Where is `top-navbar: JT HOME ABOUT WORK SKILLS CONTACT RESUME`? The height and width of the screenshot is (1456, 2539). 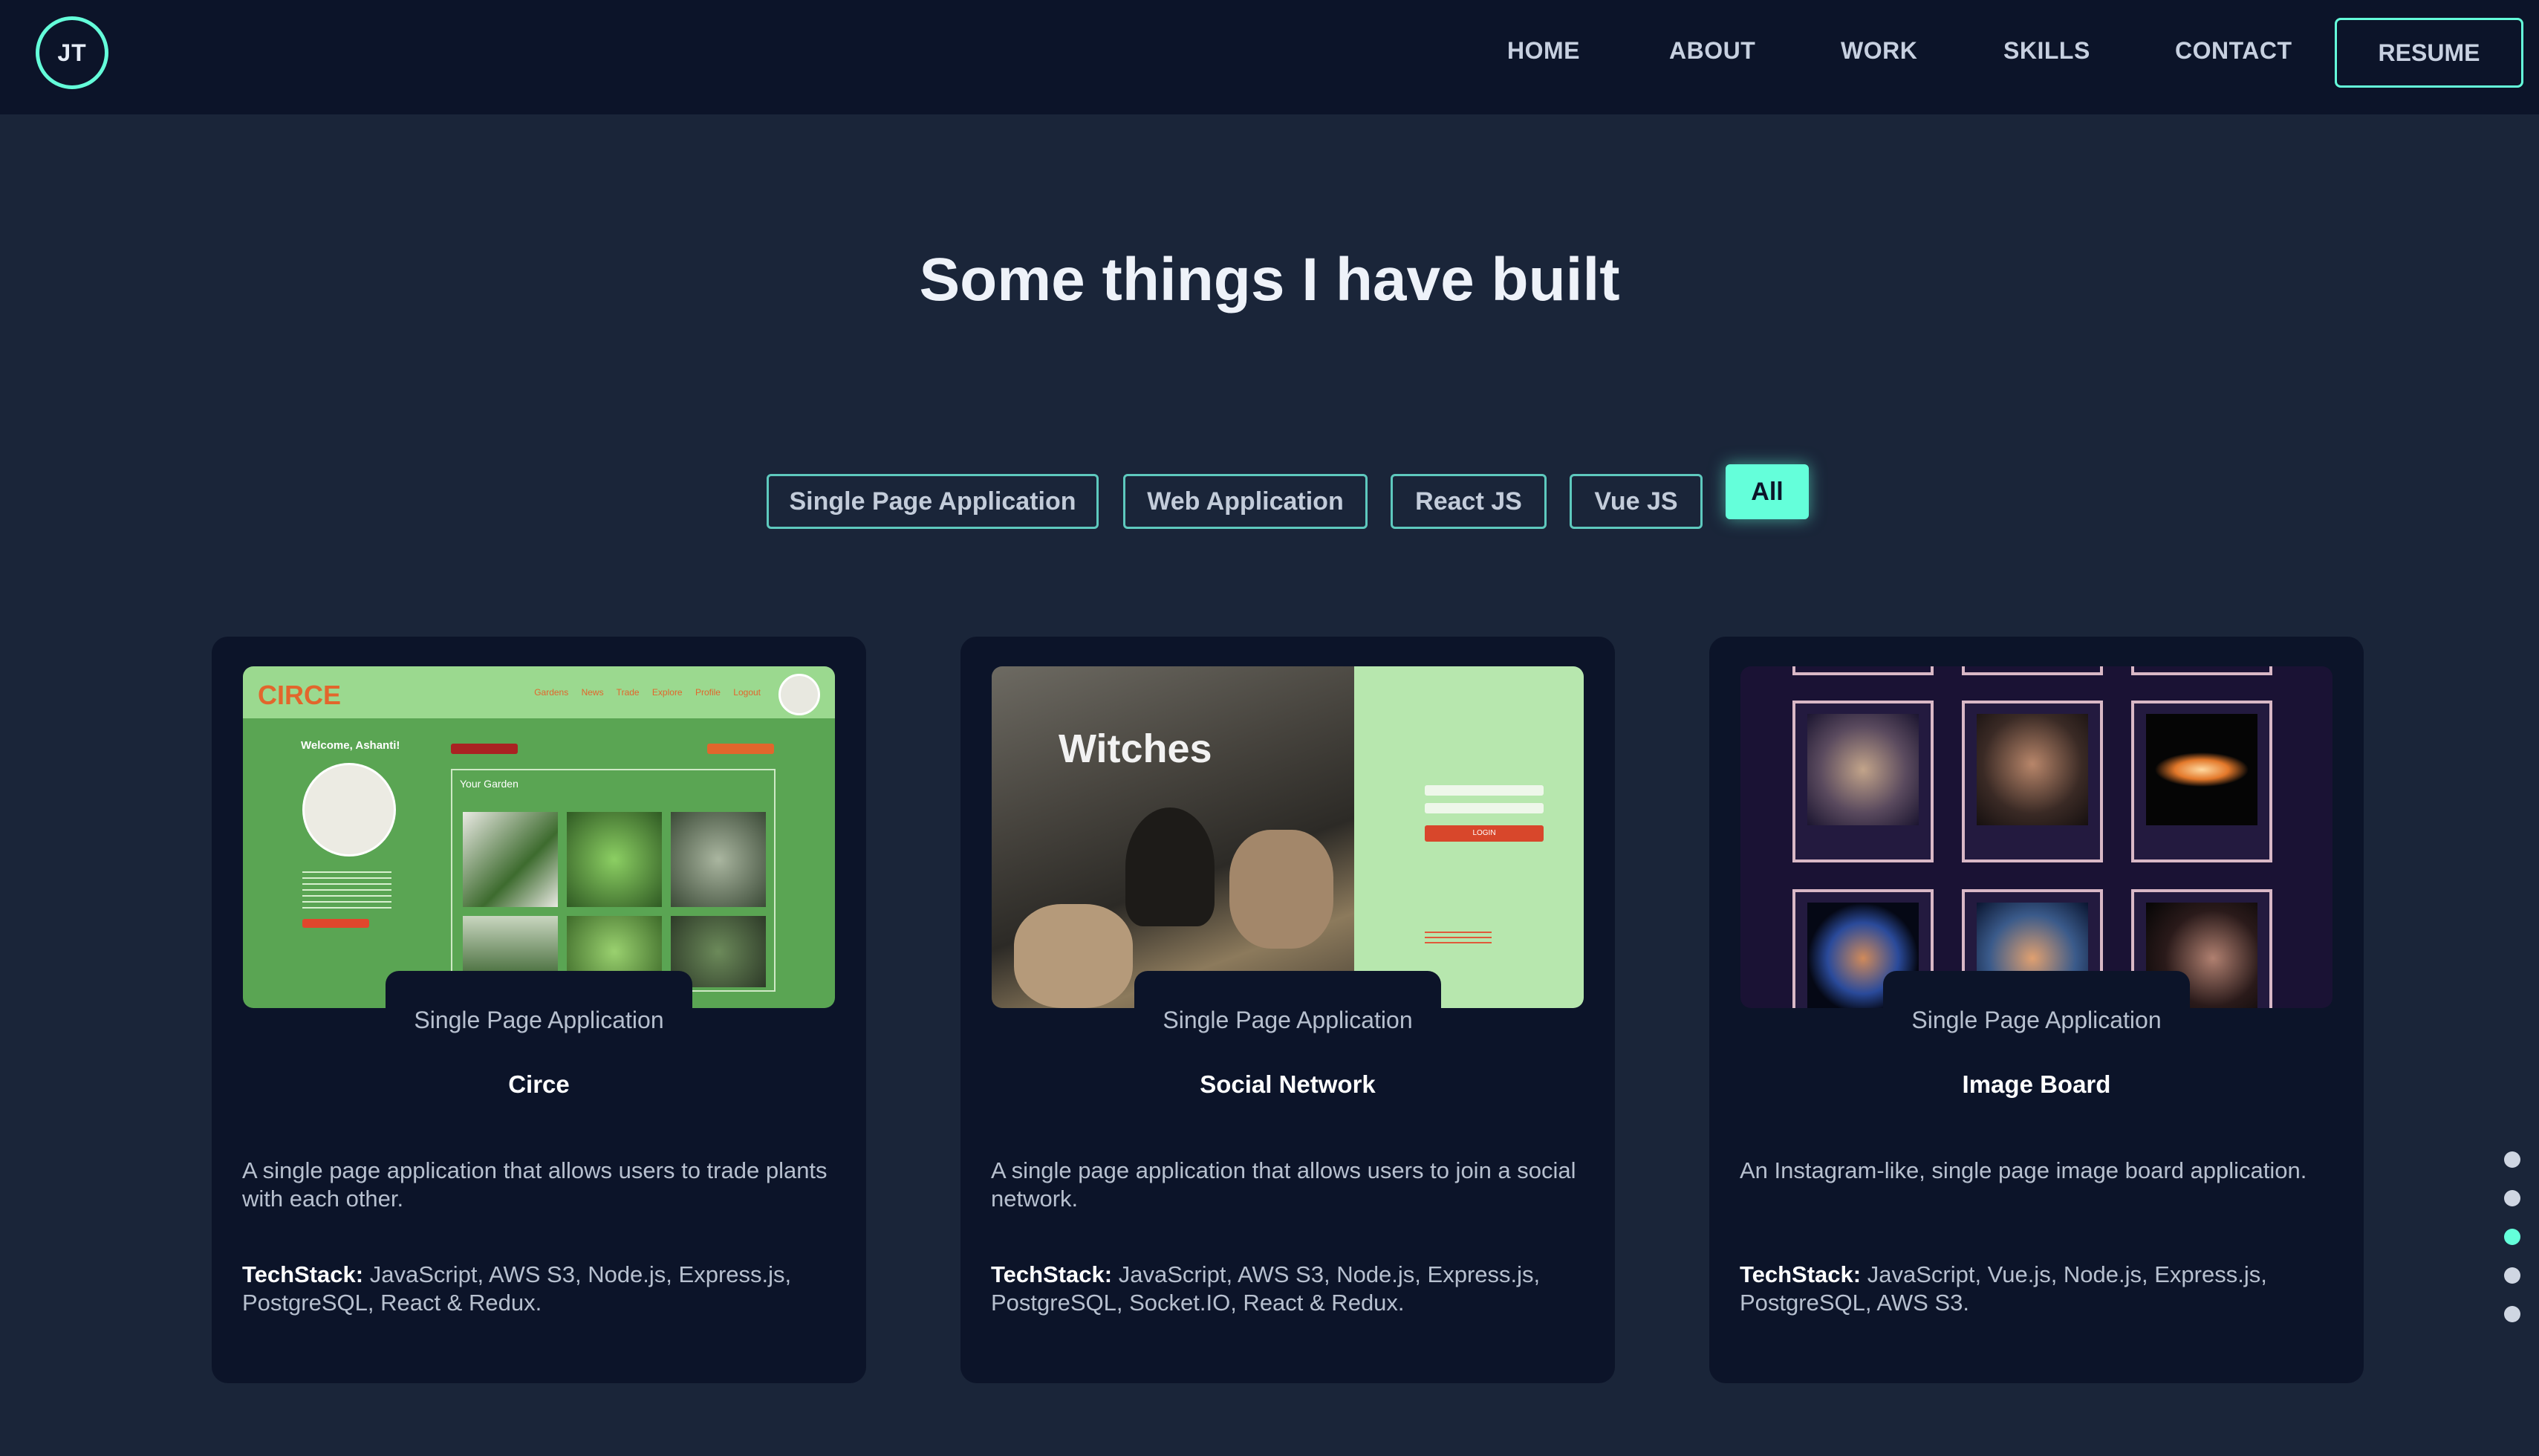 top-navbar: JT HOME ABOUT WORK SKILLS CONTACT RESUME is located at coordinates (1269, 57).